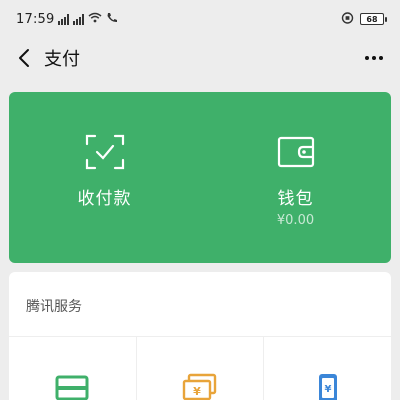  I want to click on service-item-cash: ¥, so click(201, 368).